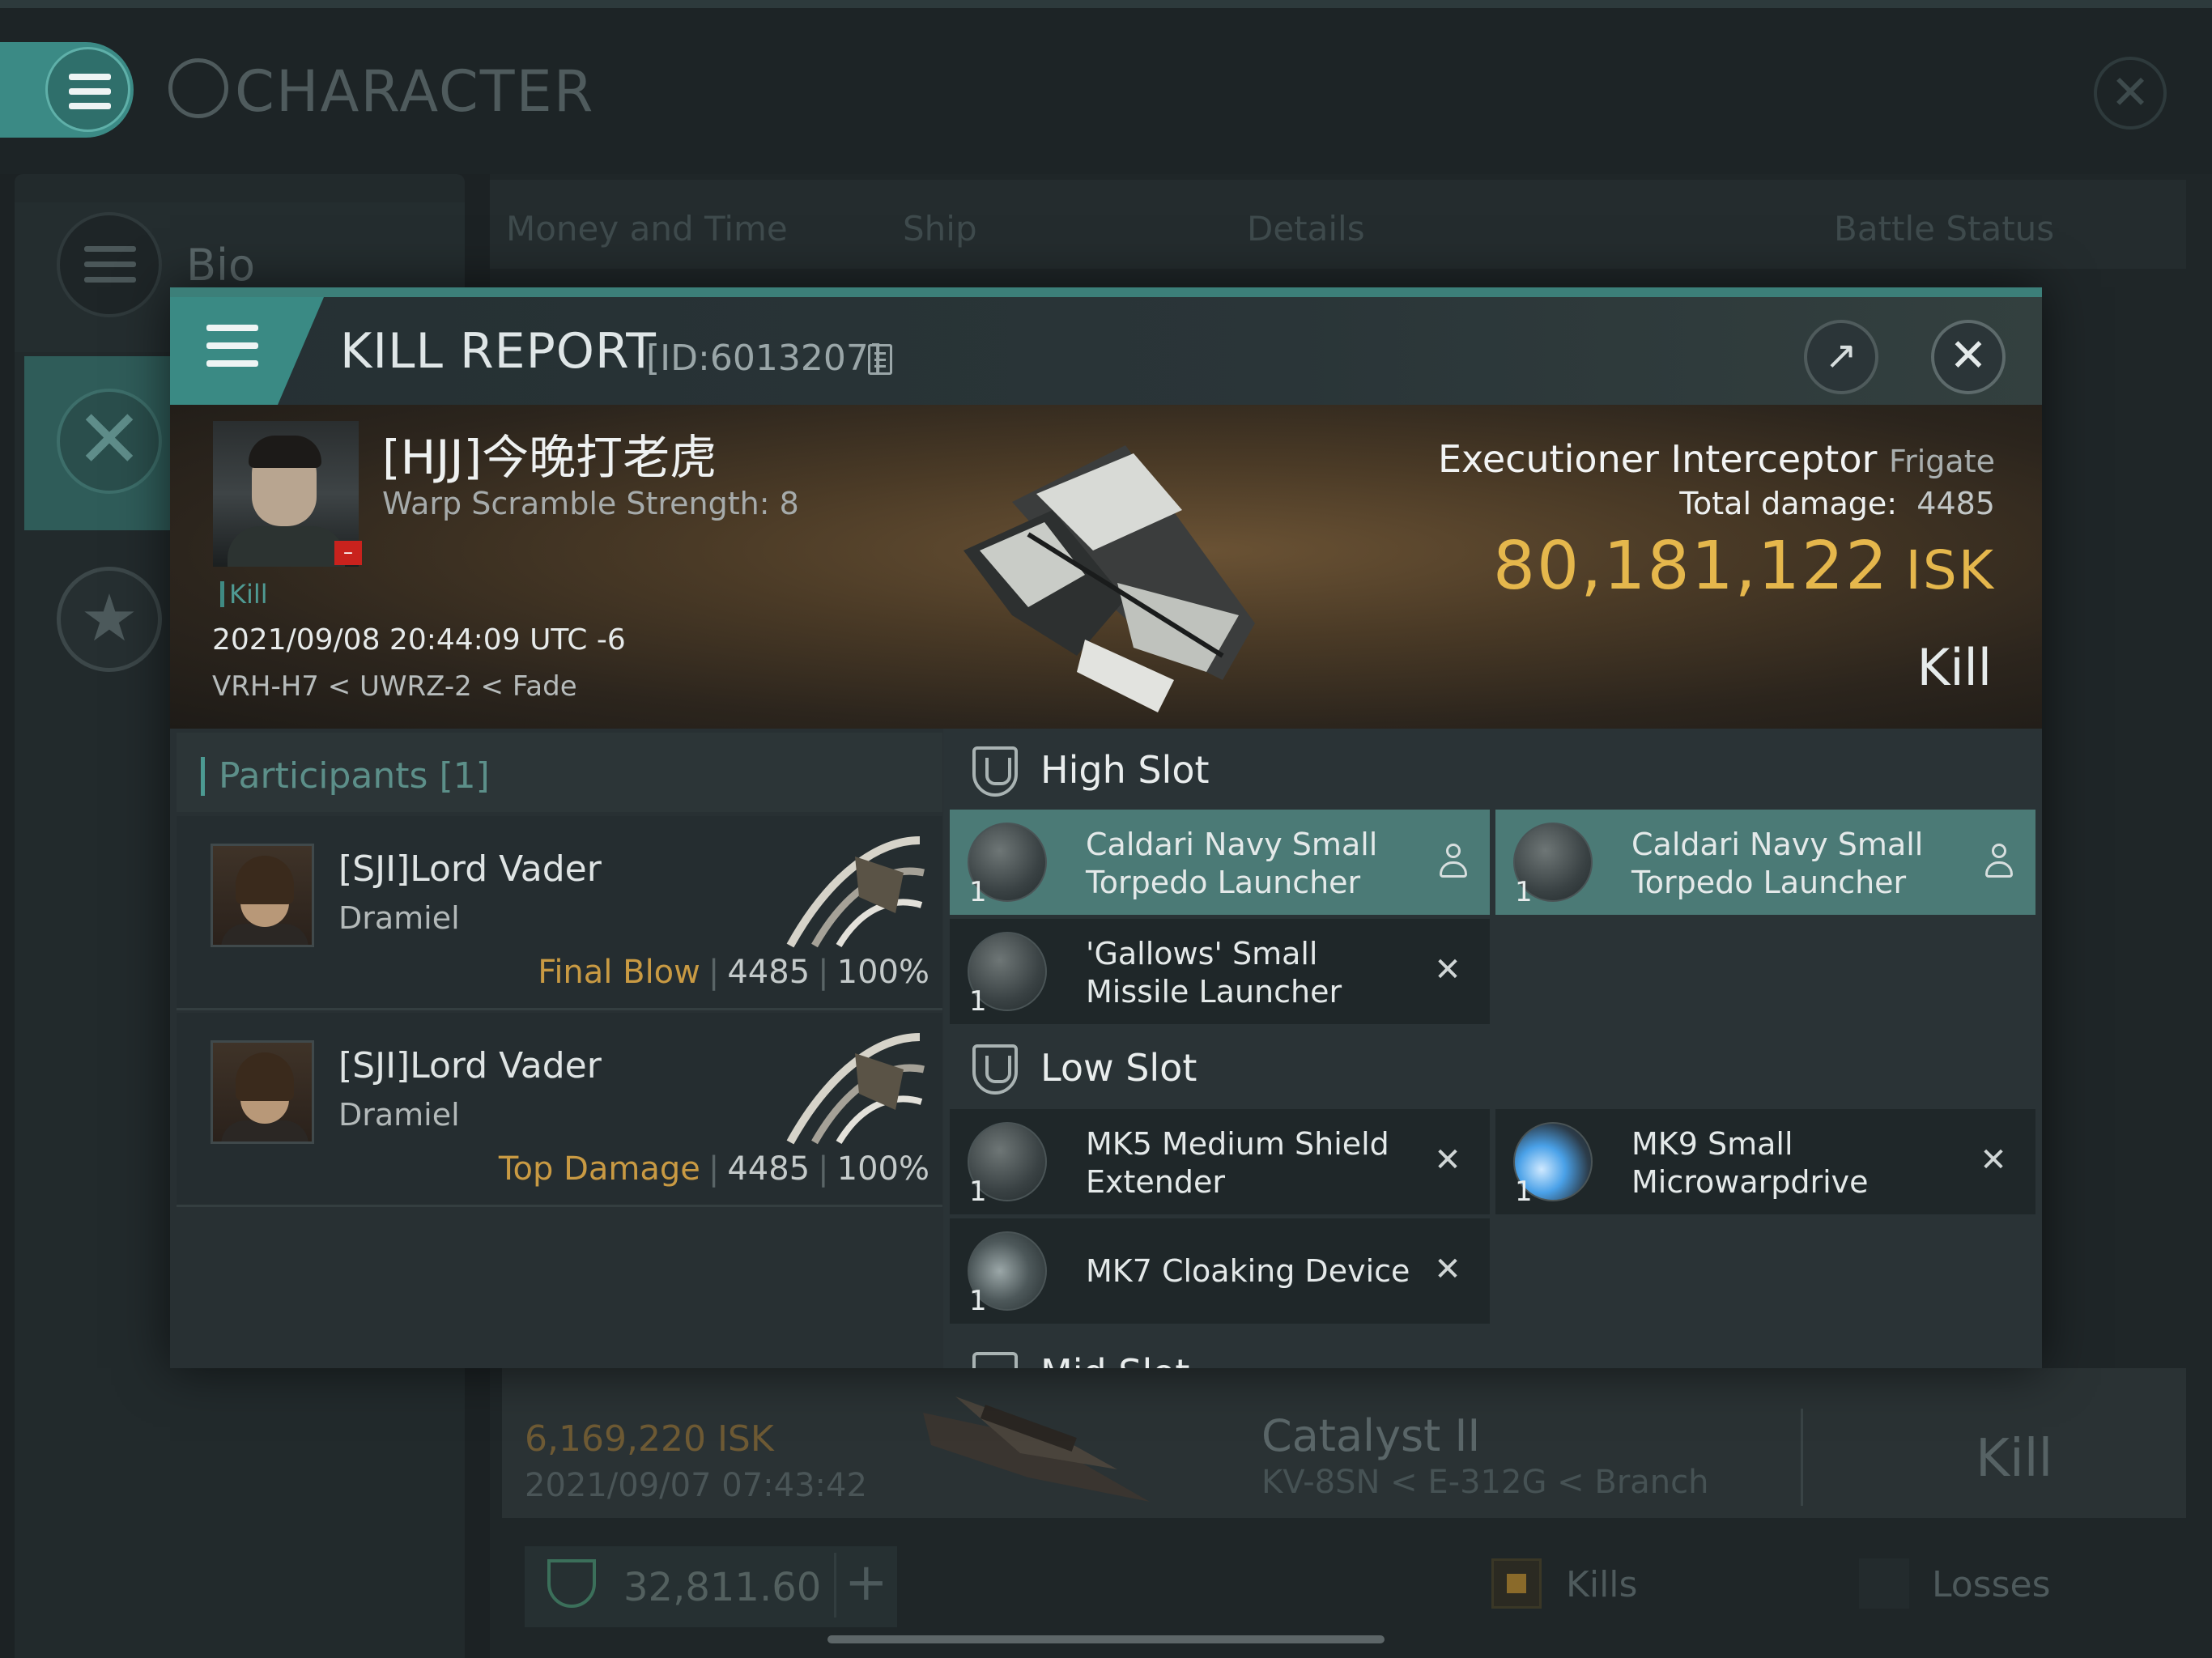 The height and width of the screenshot is (1658, 2212). What do you see at coordinates (1106, 346) in the screenshot?
I see `modal-header: KILL REPORT [ID:6013207] ↗ ✕` at bounding box center [1106, 346].